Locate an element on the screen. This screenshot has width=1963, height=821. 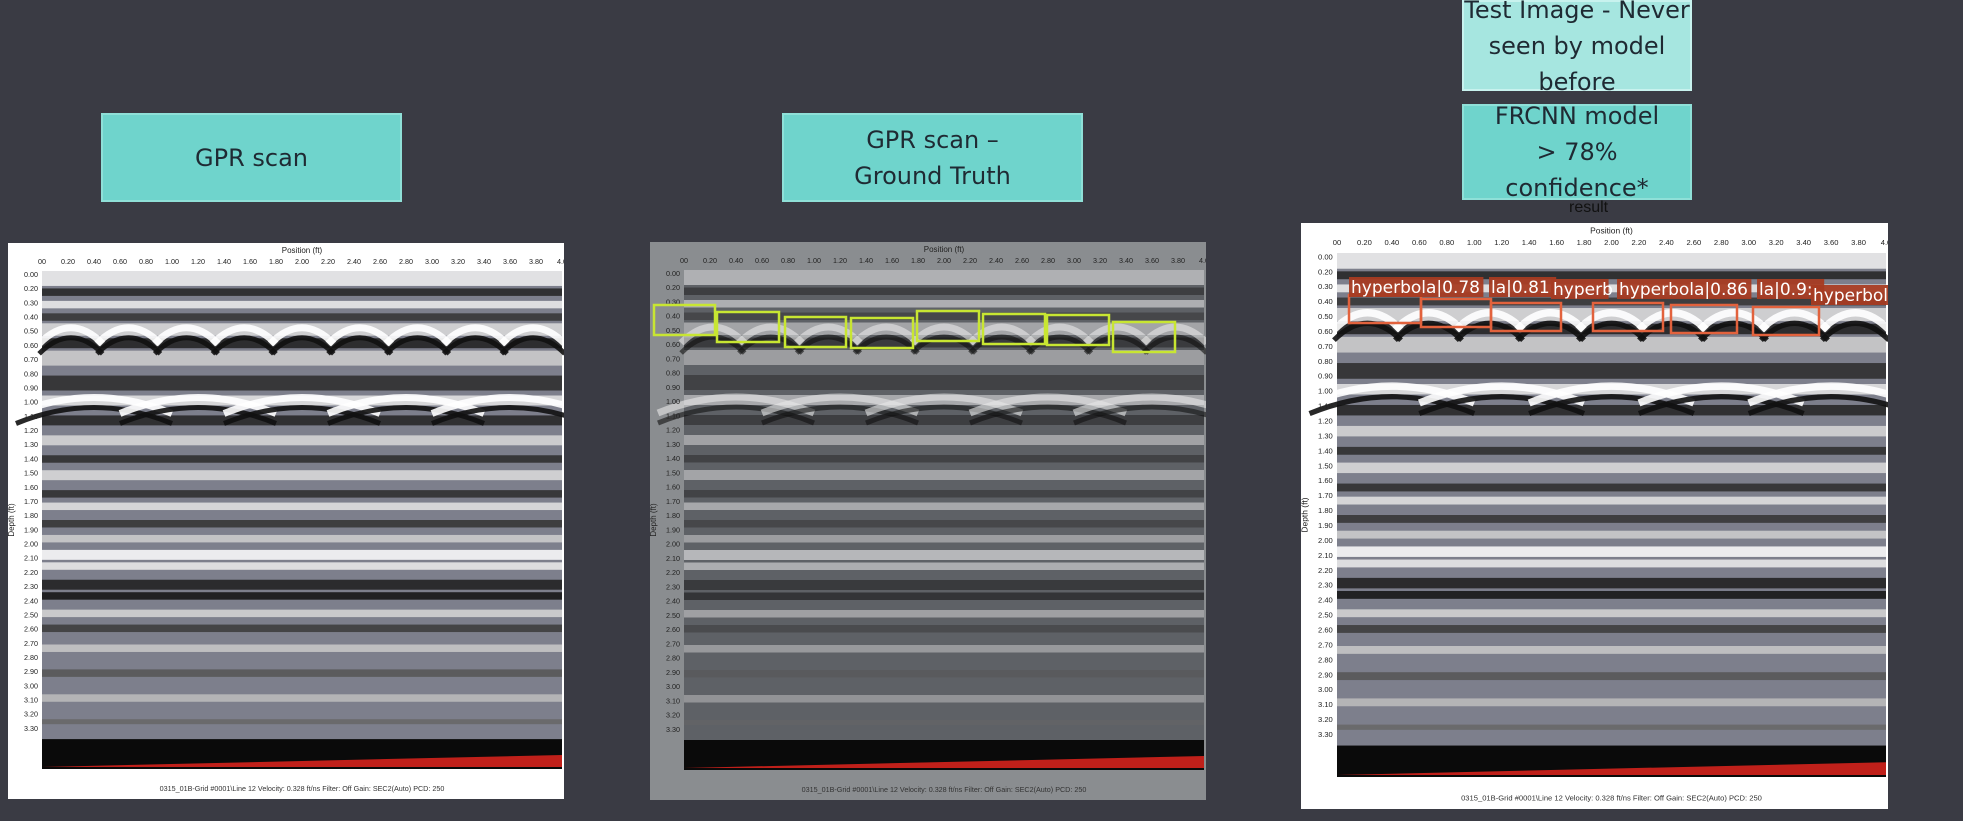
depth-axis-label: Depth (ft) is located at coordinates (12, 520).